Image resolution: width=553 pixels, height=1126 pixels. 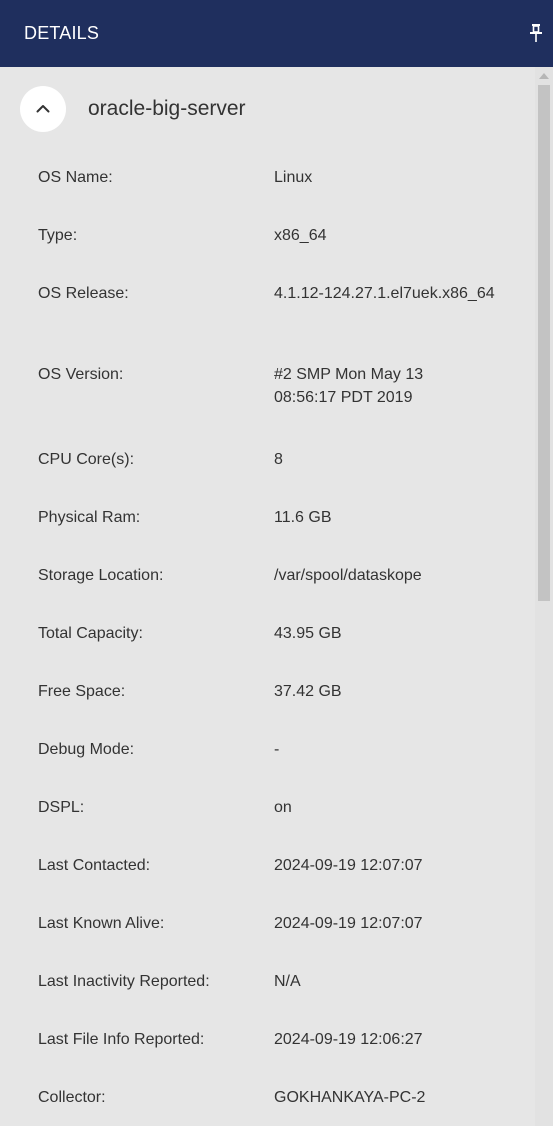 I want to click on panel-header: DETAILS, so click(x=276, y=33).